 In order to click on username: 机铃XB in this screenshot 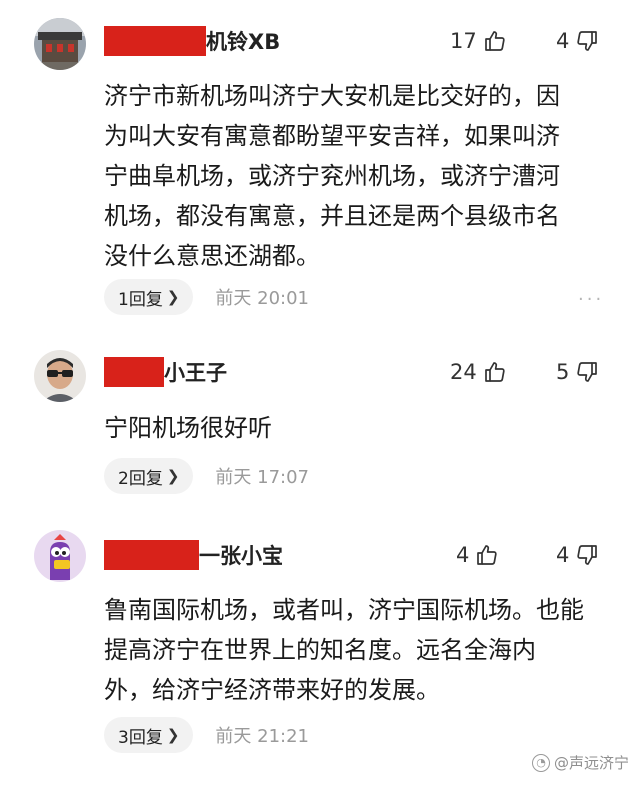, I will do `click(192, 41)`.